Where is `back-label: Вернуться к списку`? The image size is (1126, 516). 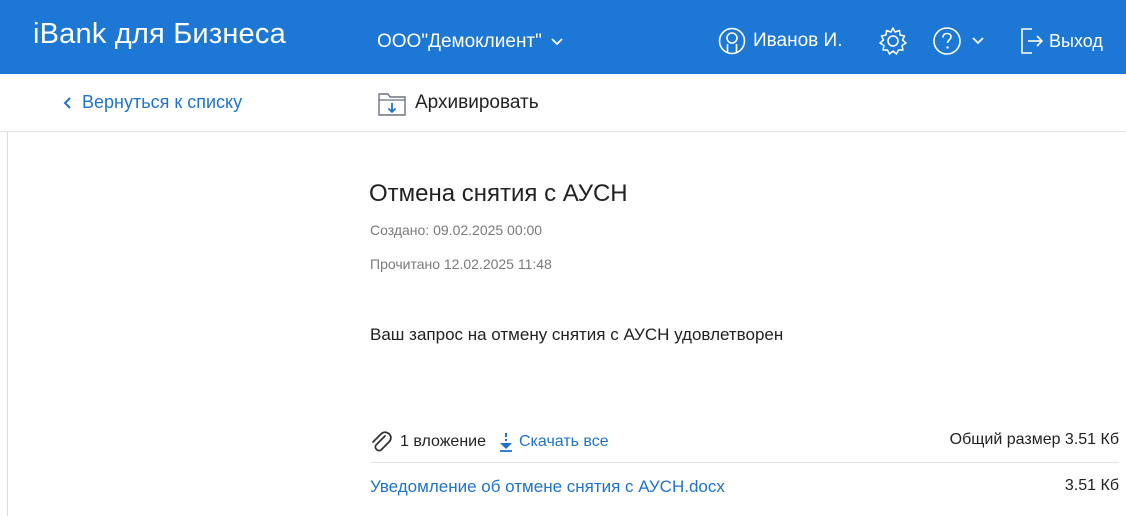
back-label: Вернуться к списку is located at coordinates (162, 102).